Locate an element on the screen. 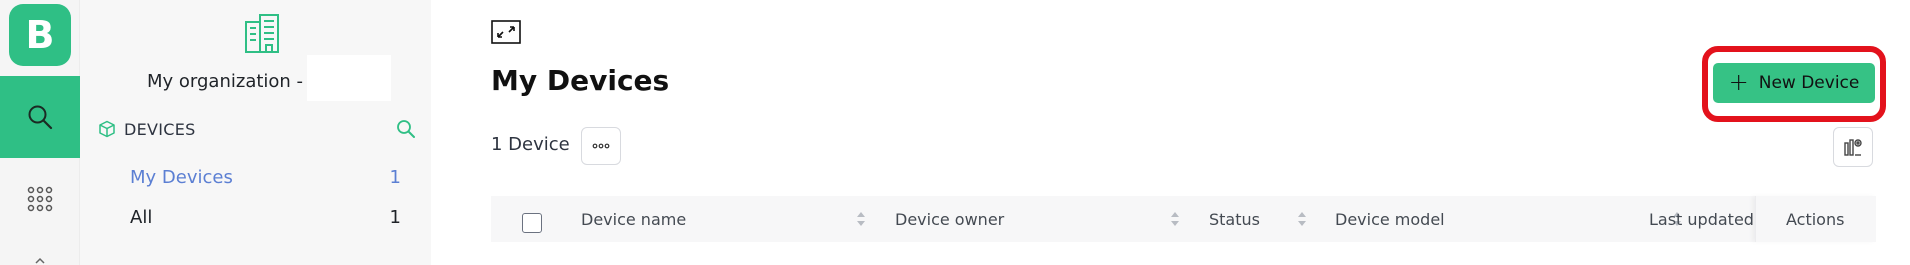  page-title: My Devices is located at coordinates (580, 80).